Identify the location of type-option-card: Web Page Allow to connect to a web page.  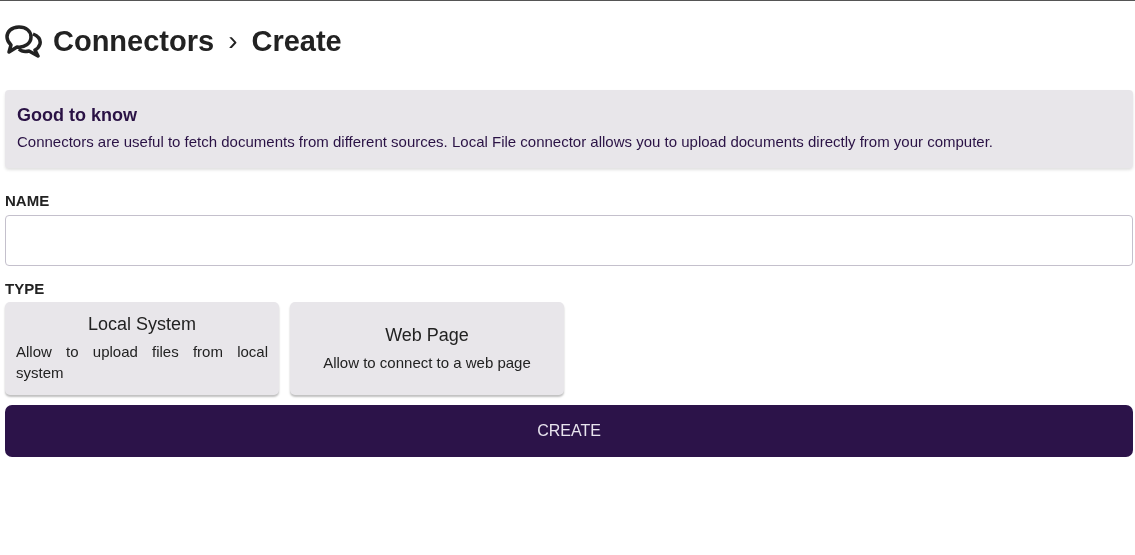
(427, 348).